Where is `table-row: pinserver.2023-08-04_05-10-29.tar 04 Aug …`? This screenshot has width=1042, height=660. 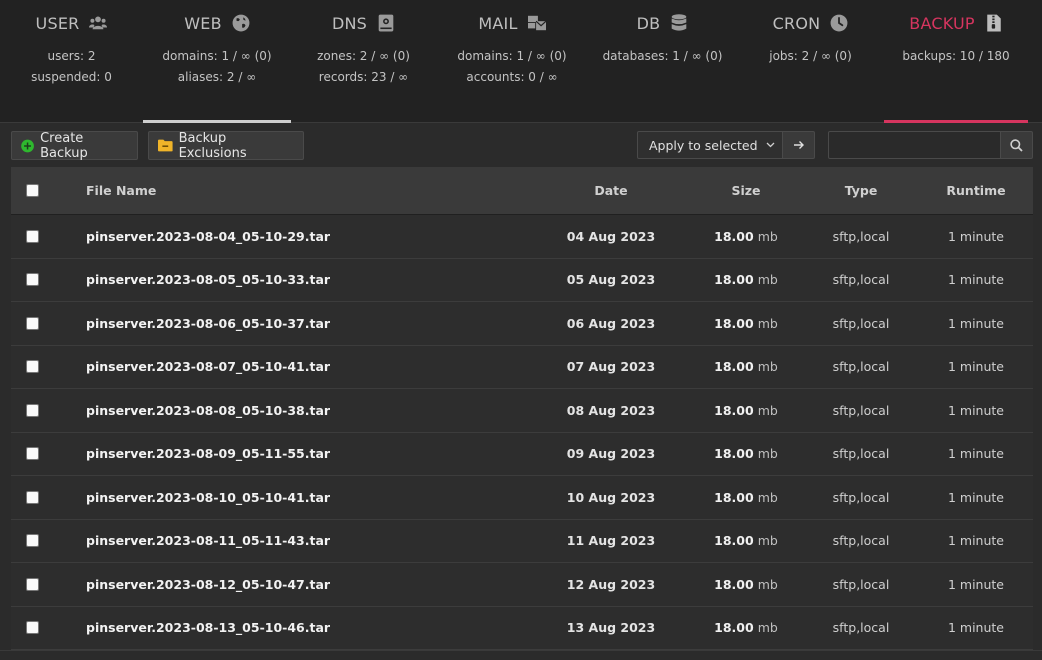
table-row: pinserver.2023-08-04_05-10-29.tar 04 Aug … is located at coordinates (522, 237).